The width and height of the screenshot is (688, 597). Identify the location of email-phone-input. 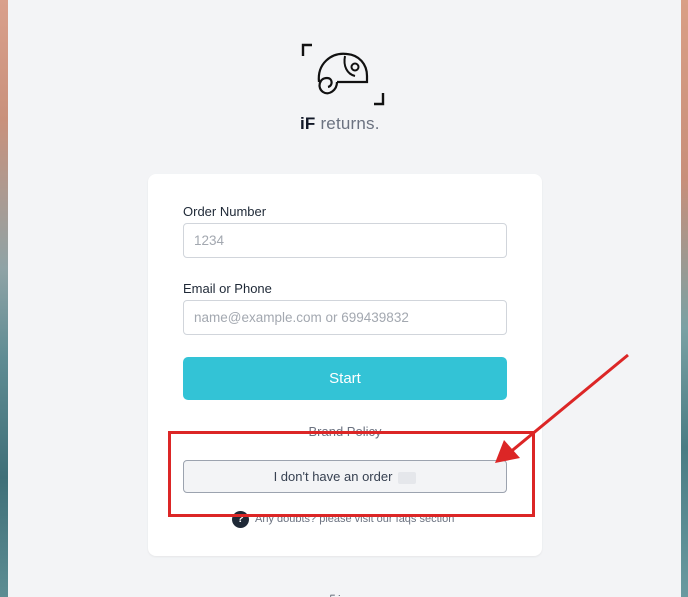
(345, 317).